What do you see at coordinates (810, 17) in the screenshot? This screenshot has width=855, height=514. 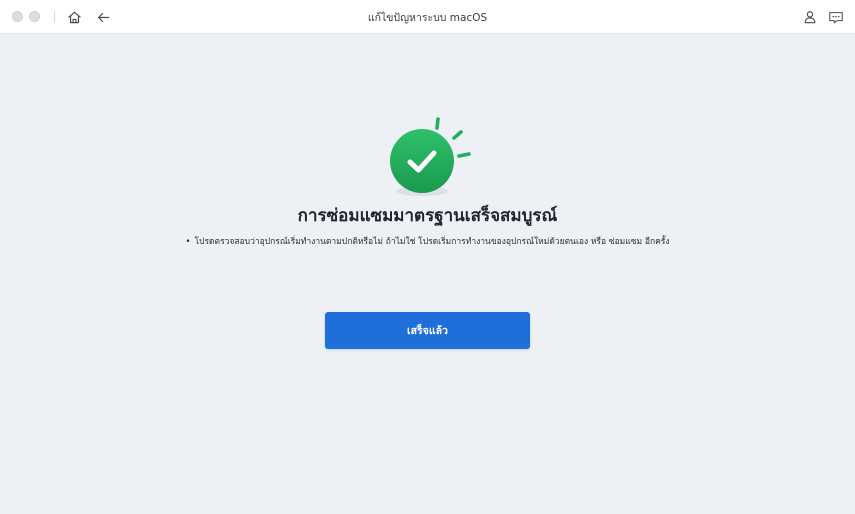 I see `user-icon` at bounding box center [810, 17].